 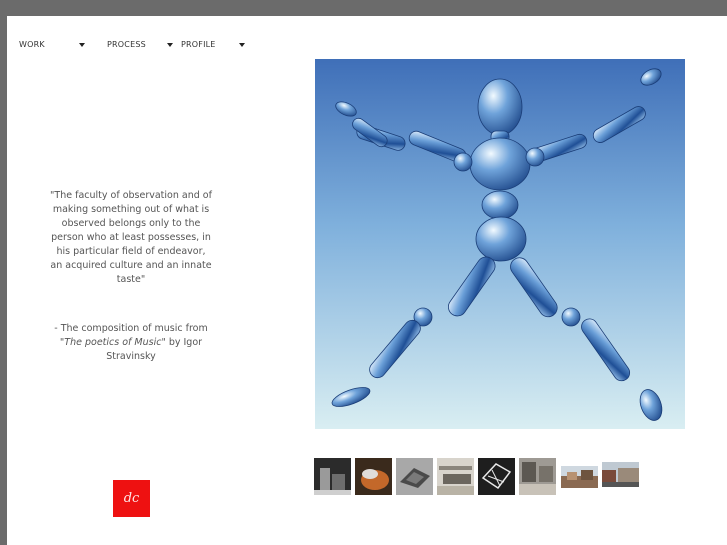 What do you see at coordinates (363, 8) in the screenshot?
I see `top-bar` at bounding box center [363, 8].